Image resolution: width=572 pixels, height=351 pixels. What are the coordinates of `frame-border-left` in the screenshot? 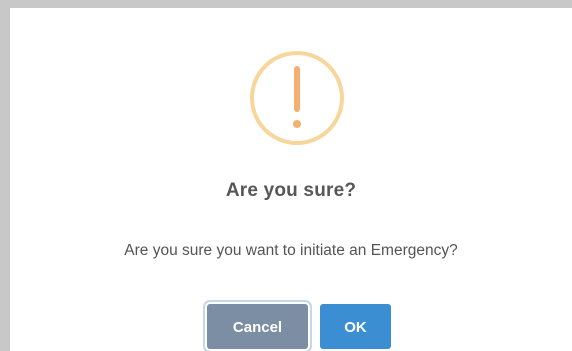 It's located at (5, 175).